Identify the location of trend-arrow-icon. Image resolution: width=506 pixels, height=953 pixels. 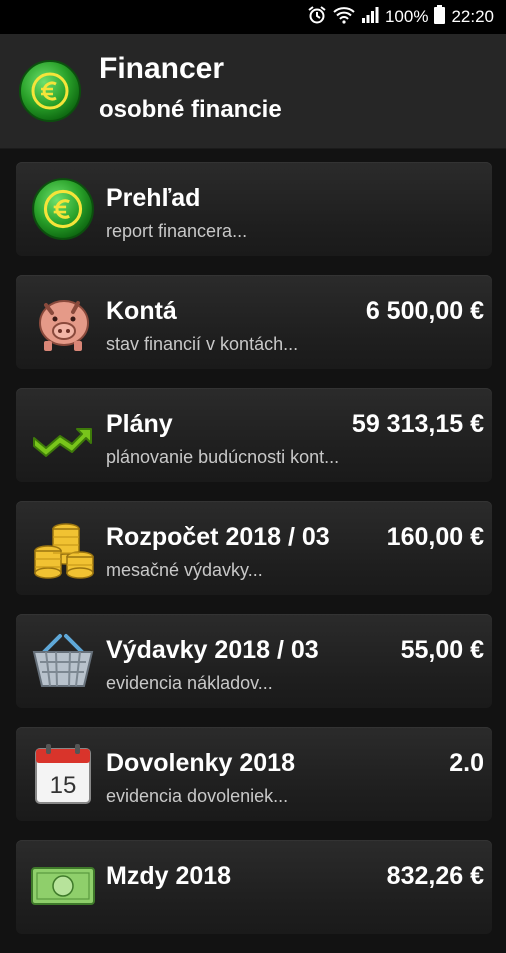
(63, 435).